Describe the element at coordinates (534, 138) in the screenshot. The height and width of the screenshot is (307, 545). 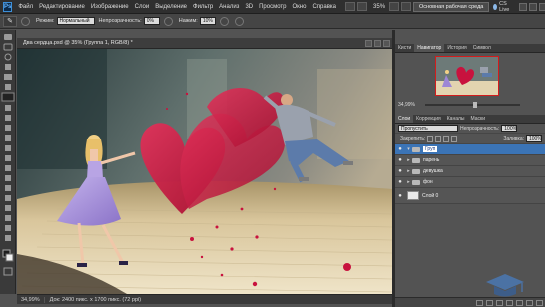
I see `fill-input: 100%` at that location.